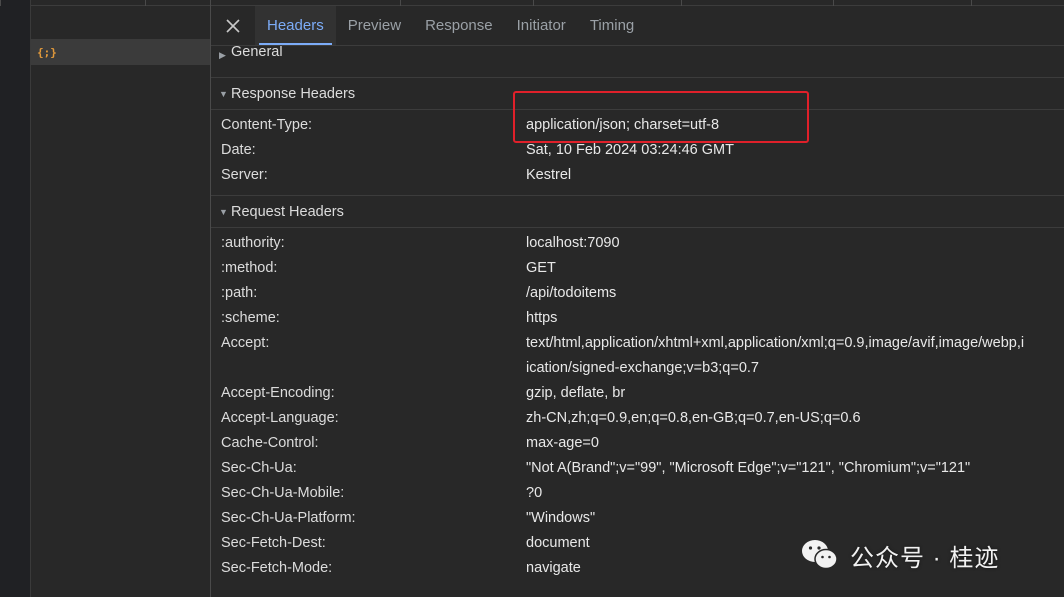  I want to click on close-details-button, so click(233, 25).